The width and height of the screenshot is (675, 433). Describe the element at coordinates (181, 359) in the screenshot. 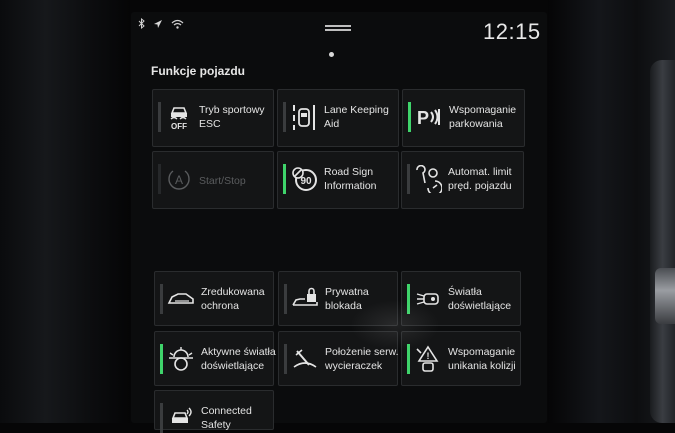

I see `active-bending-lights-icon` at that location.